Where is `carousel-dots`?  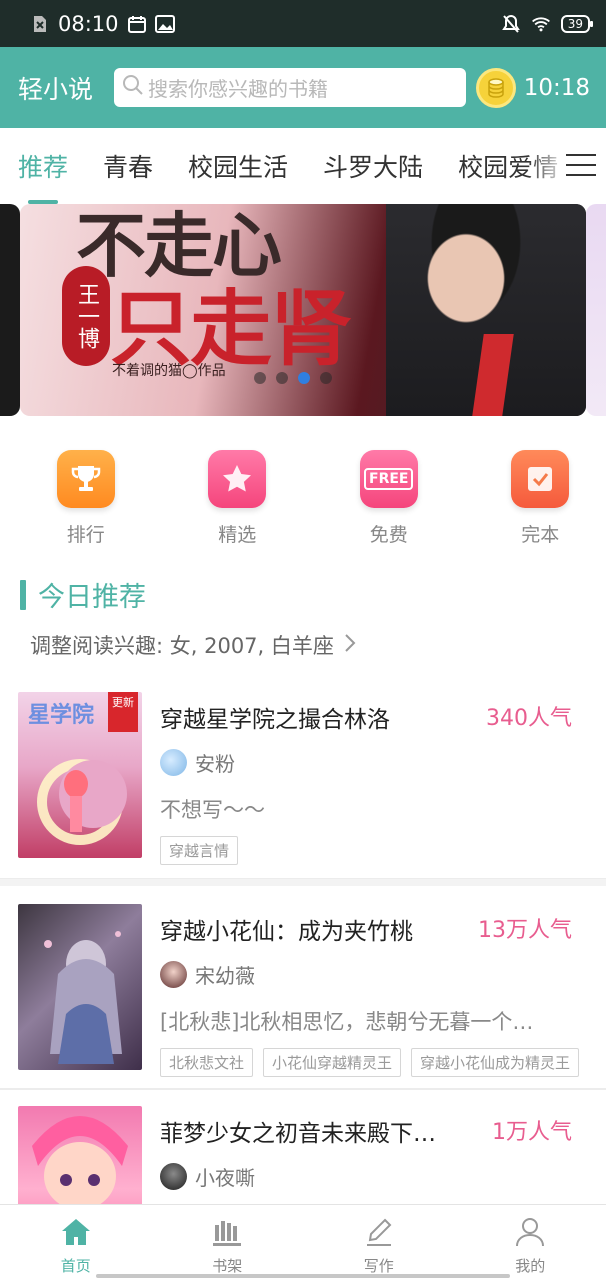
carousel-dots is located at coordinates (293, 378).